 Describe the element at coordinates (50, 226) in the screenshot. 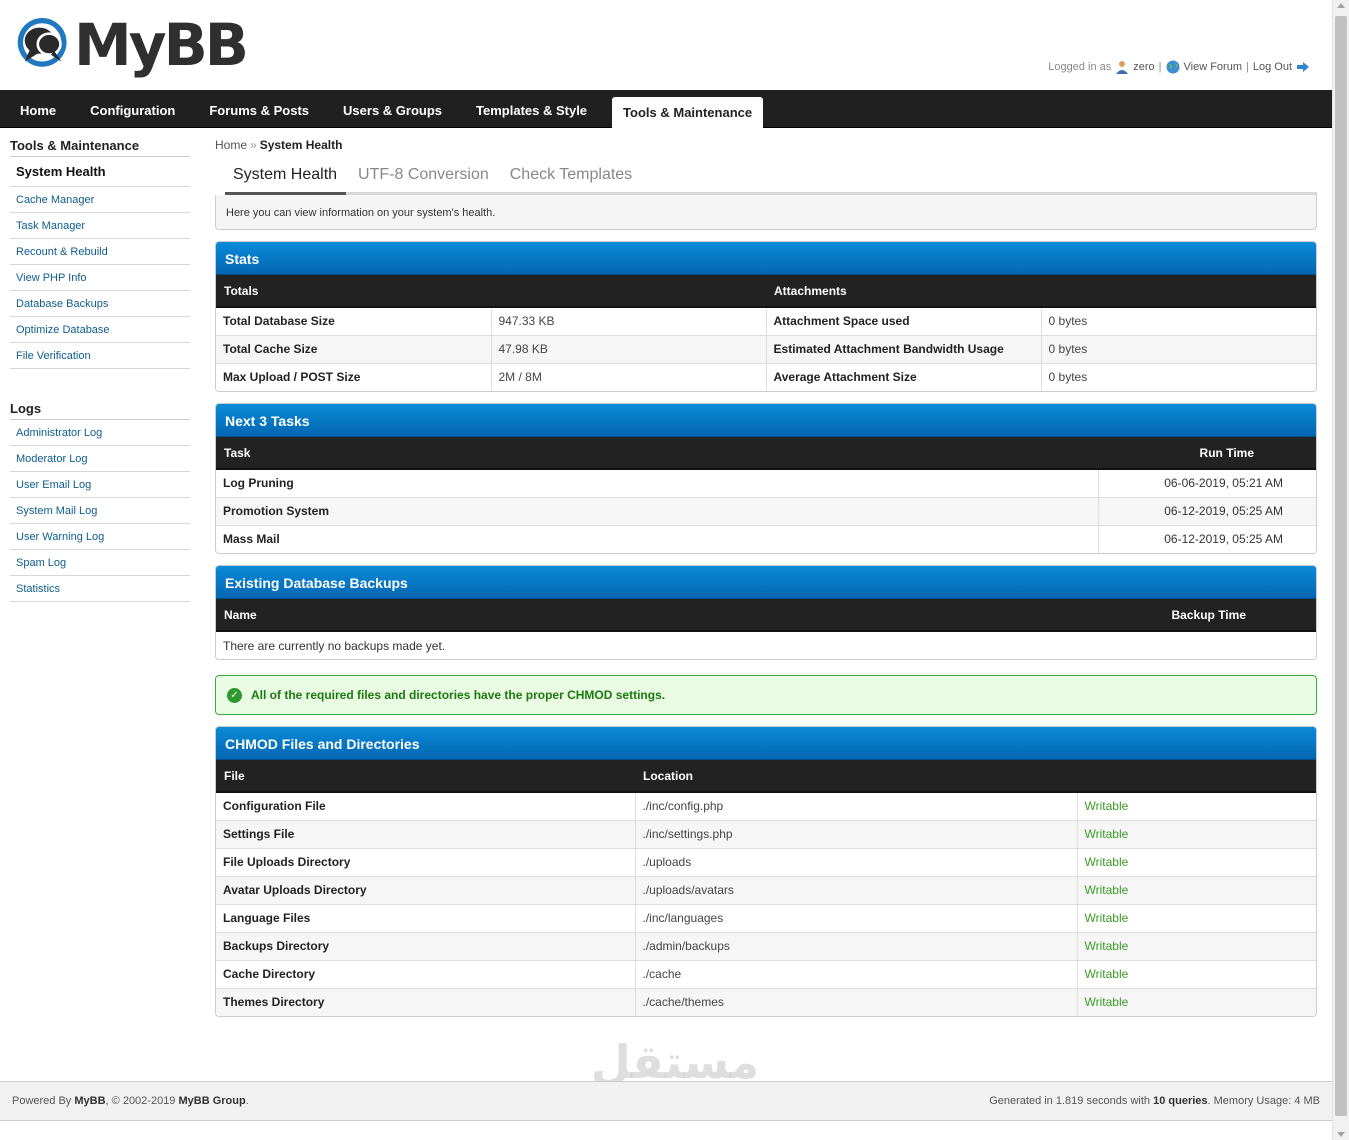

I see `sidebar-link: Task Manager` at that location.